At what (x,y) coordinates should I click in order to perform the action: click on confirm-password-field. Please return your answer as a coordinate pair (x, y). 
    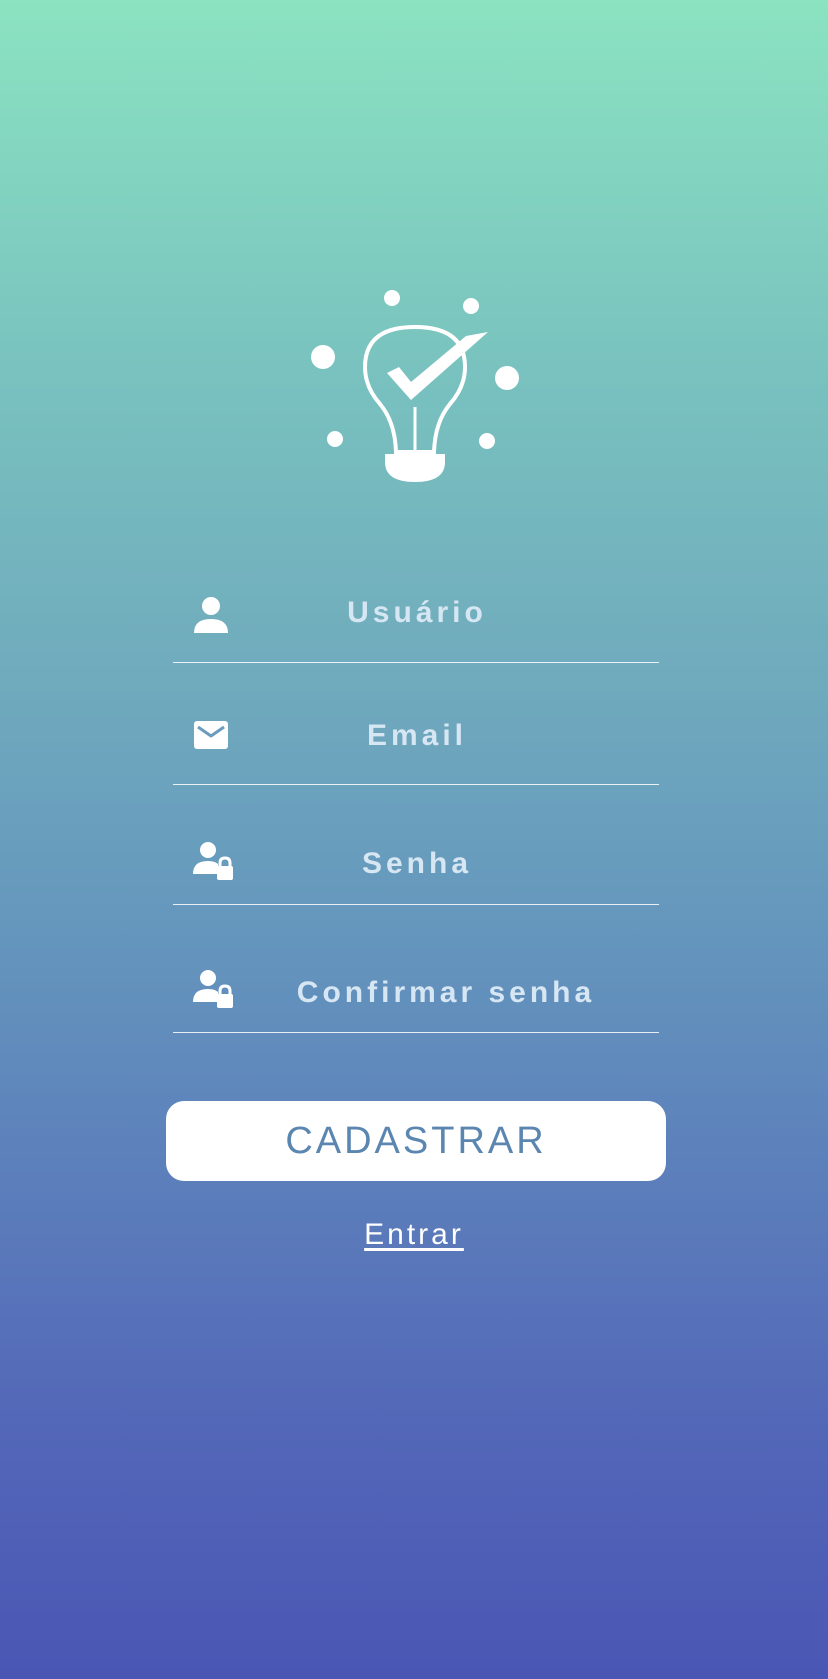
    Looking at the image, I should click on (416, 990).